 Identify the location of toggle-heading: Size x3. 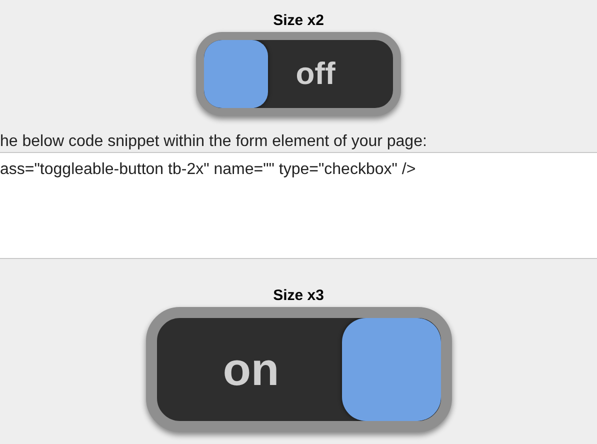
(298, 296).